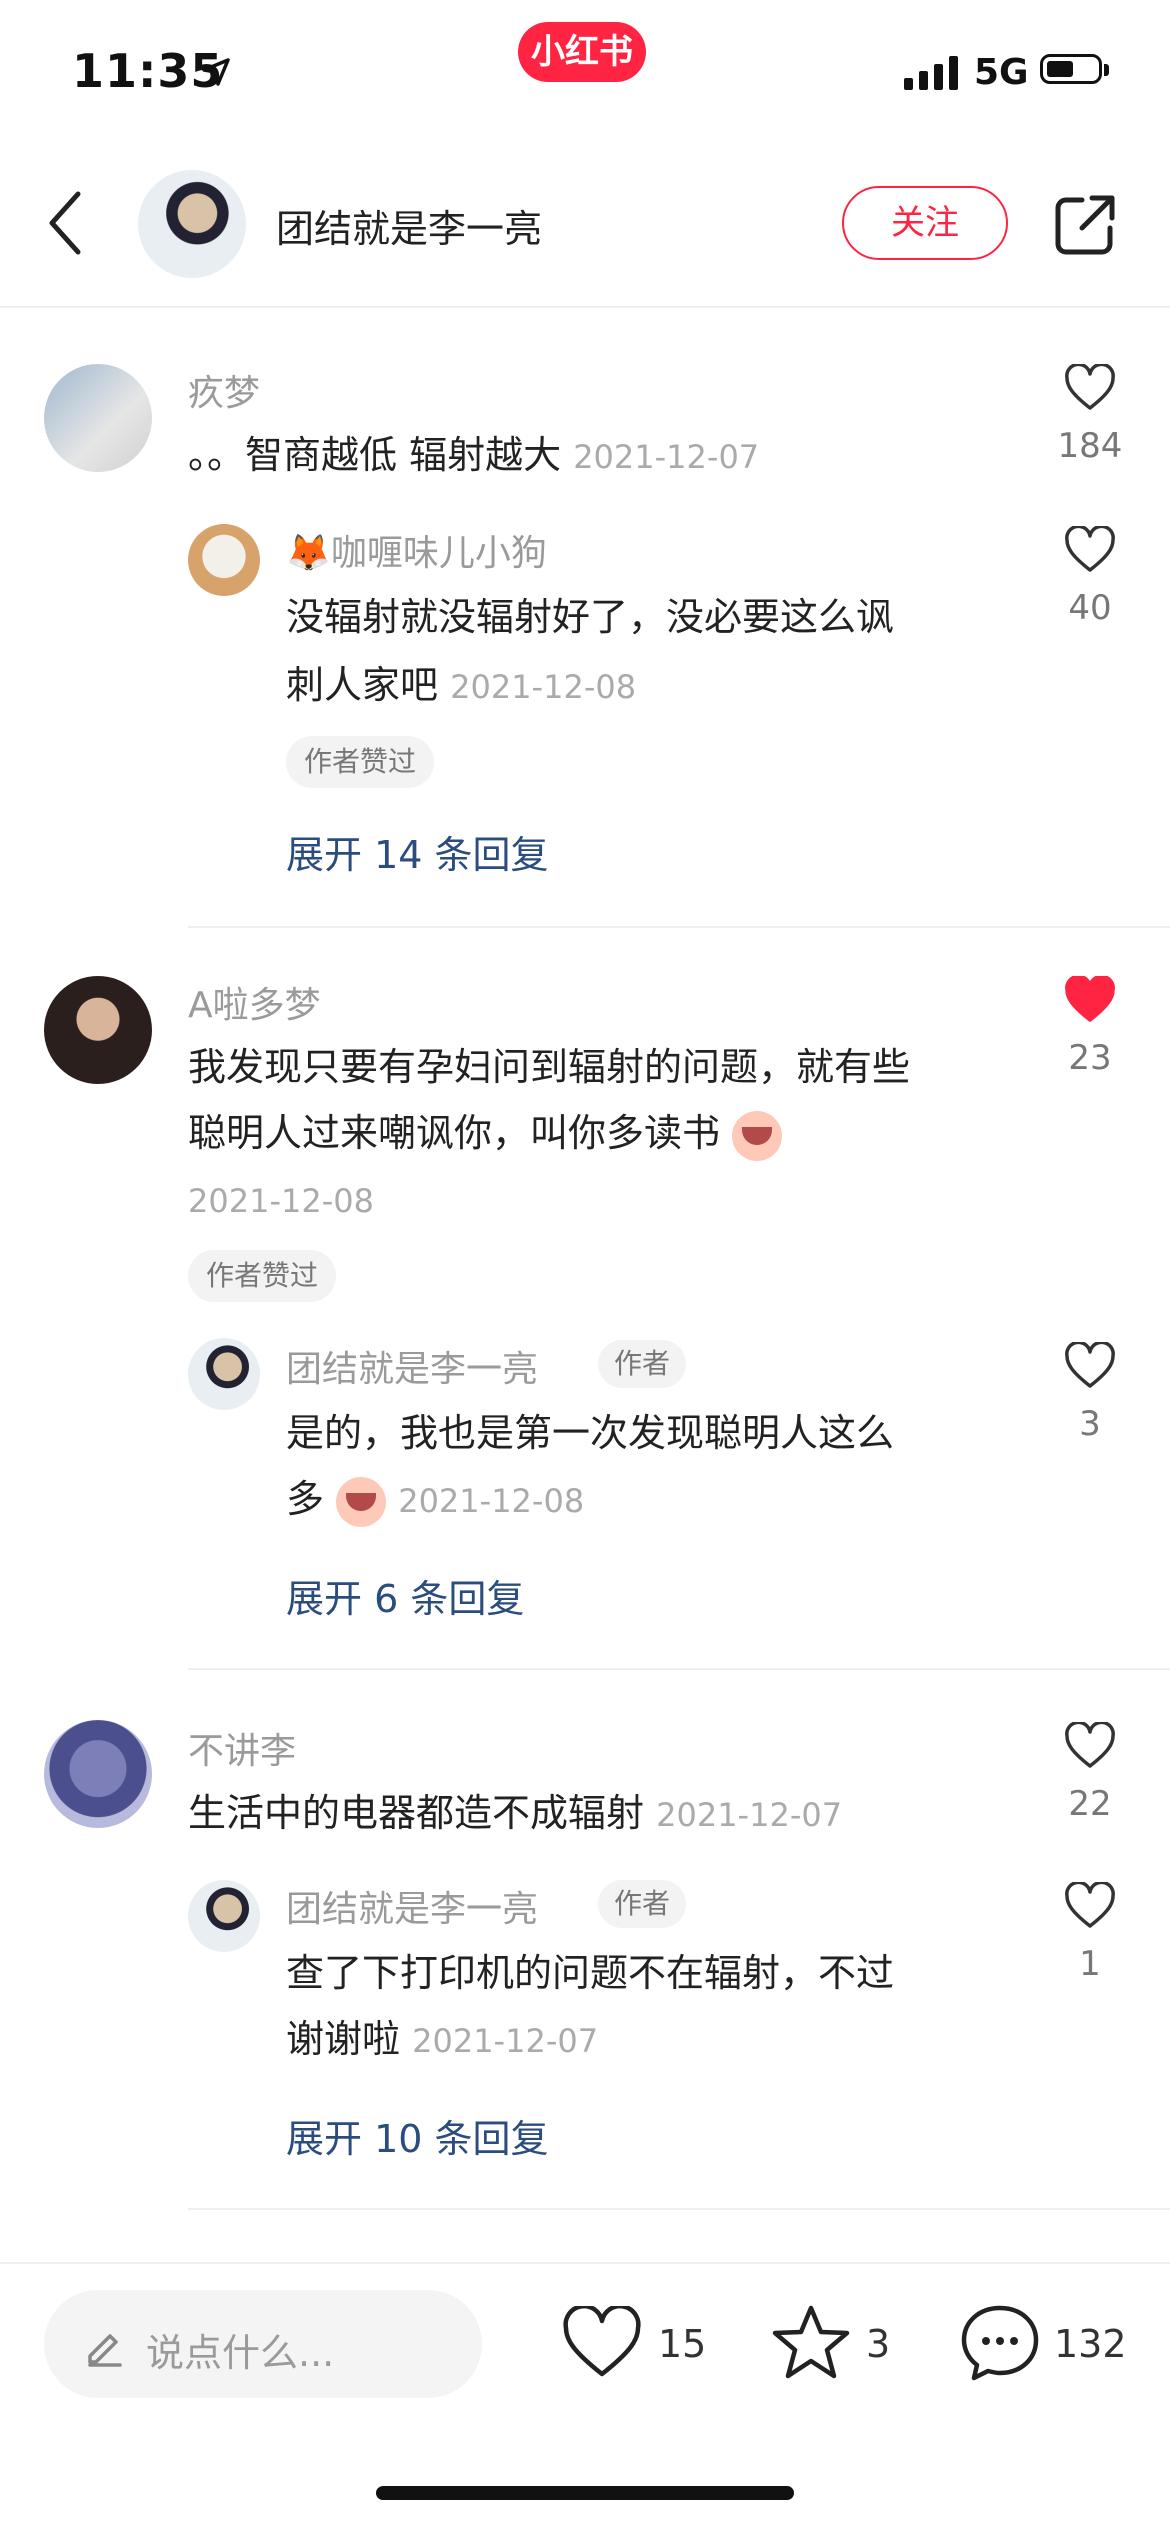 This screenshot has width=1170, height=2532. What do you see at coordinates (242, 1748) in the screenshot?
I see `comment-username: 不讲李` at bounding box center [242, 1748].